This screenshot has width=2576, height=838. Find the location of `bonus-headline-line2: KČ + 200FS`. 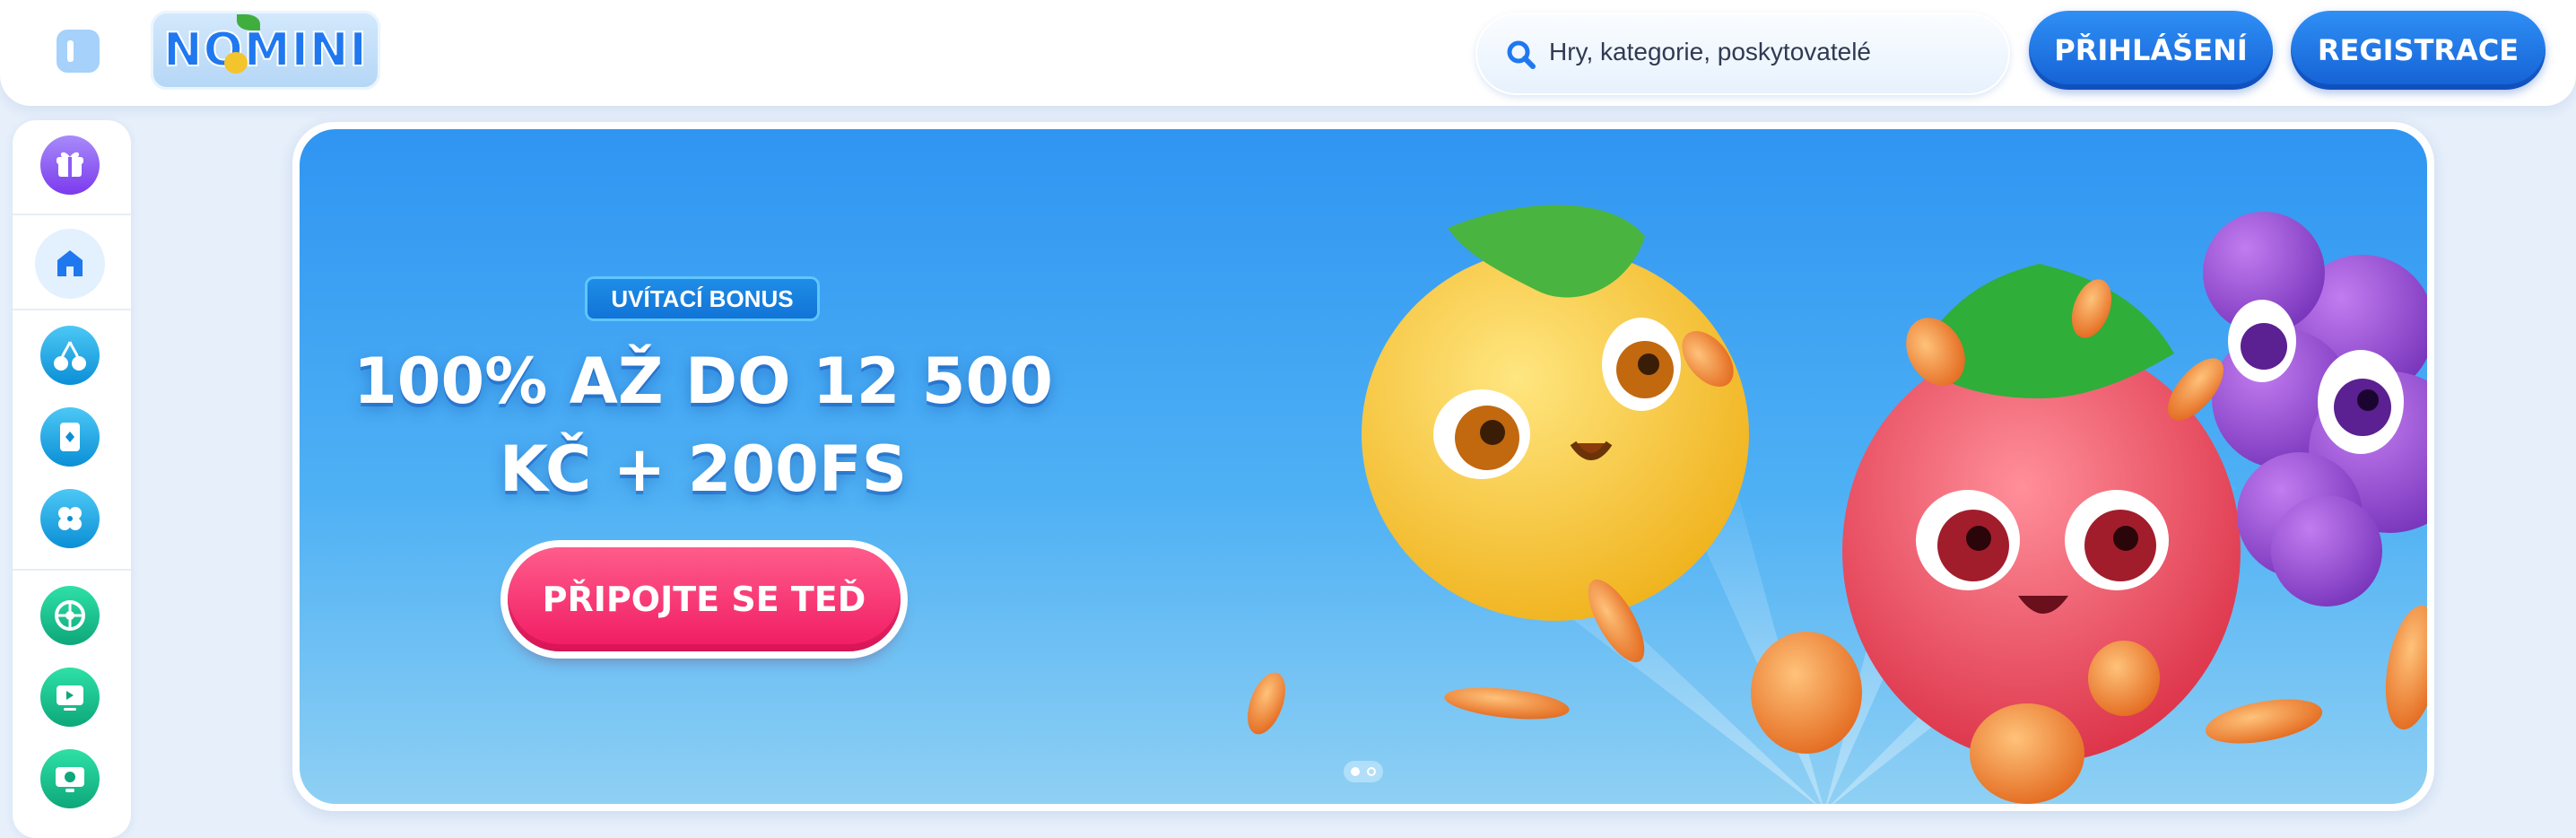

bonus-headline-line2: KČ + 200FS is located at coordinates (703, 469).